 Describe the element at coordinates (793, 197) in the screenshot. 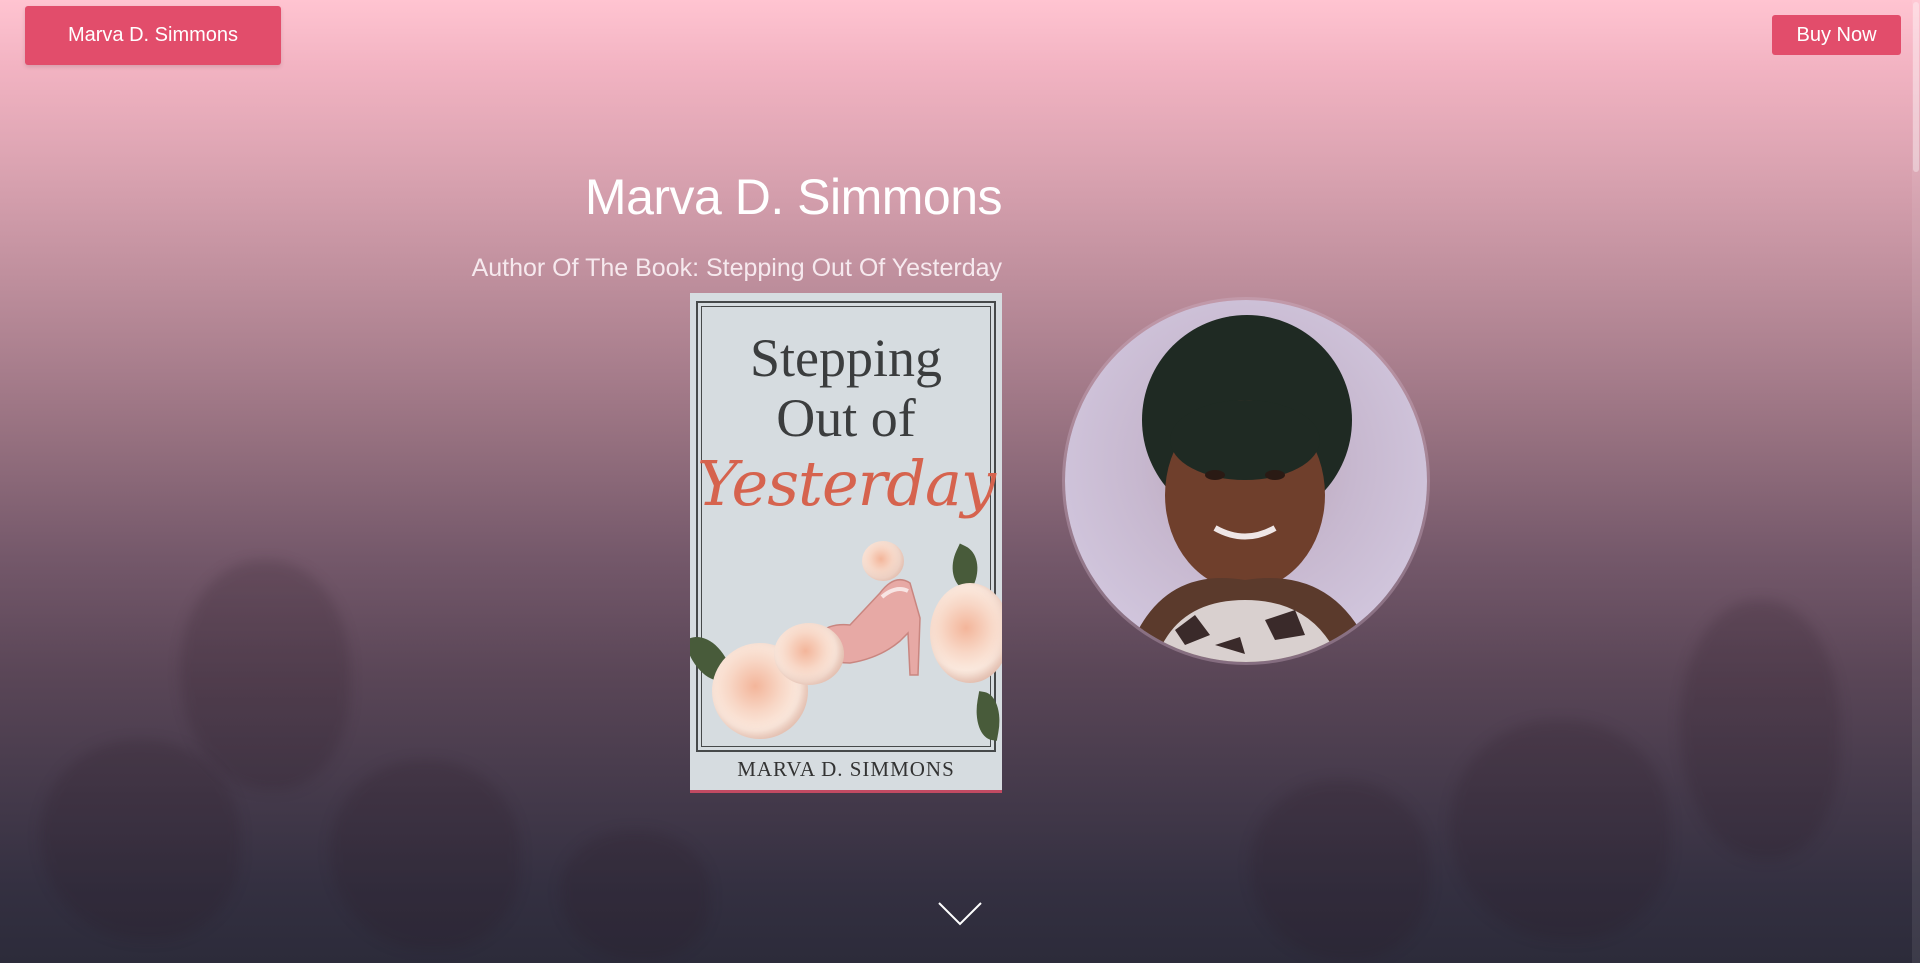

I see `page-title: Marva D. Simmons` at that location.